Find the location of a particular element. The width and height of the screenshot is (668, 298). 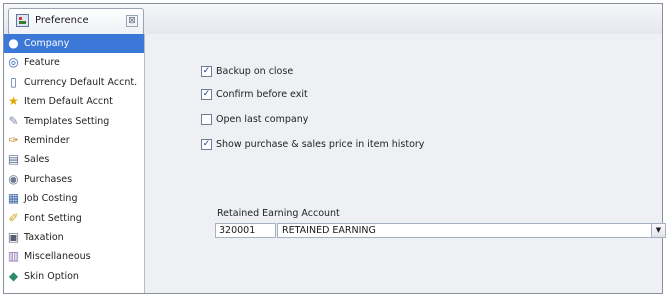

sales-icon: ▤ is located at coordinates (13, 159).